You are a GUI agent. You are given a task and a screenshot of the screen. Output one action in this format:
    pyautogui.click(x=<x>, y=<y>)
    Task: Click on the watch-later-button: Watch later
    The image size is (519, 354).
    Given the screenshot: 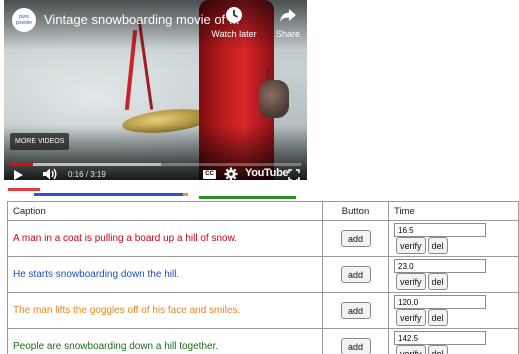 What is the action you would take?
    pyautogui.click(x=234, y=22)
    